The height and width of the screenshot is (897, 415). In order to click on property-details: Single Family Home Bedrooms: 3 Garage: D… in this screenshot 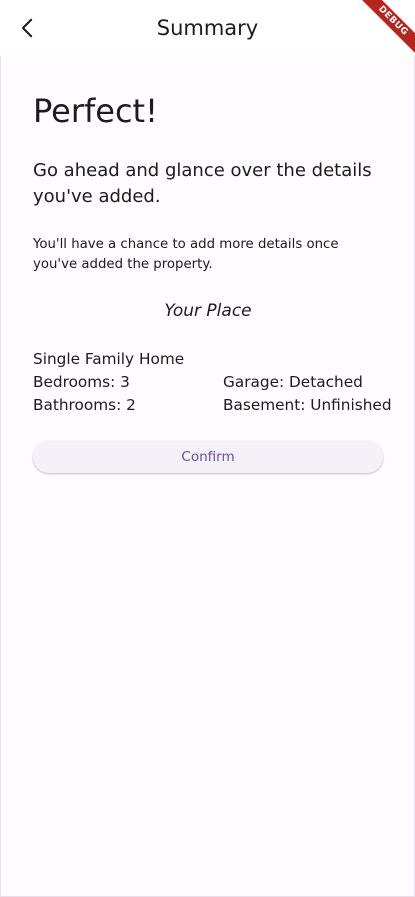, I will do `click(212, 382)`.